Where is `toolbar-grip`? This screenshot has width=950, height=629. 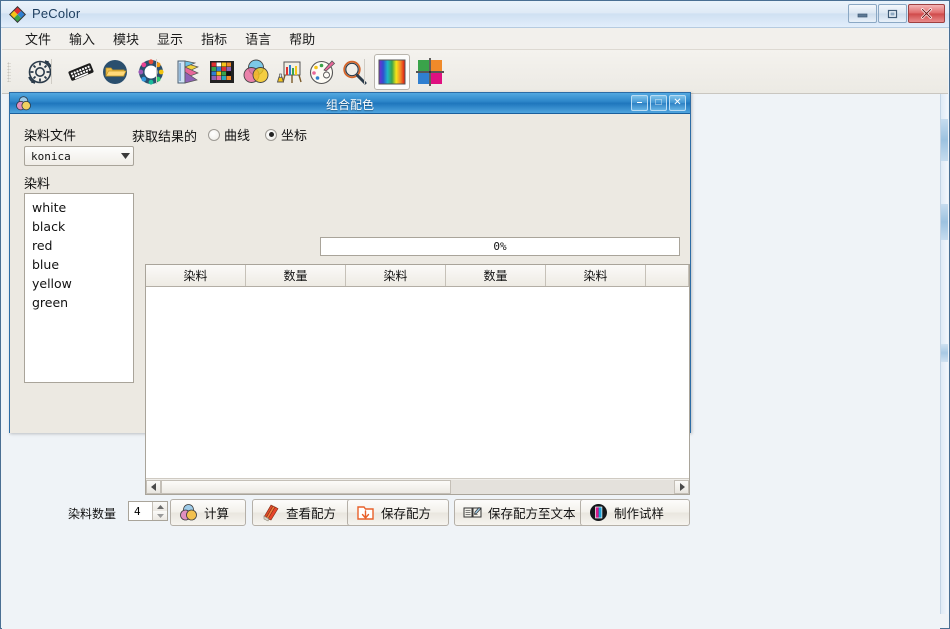 toolbar-grip is located at coordinates (9, 72).